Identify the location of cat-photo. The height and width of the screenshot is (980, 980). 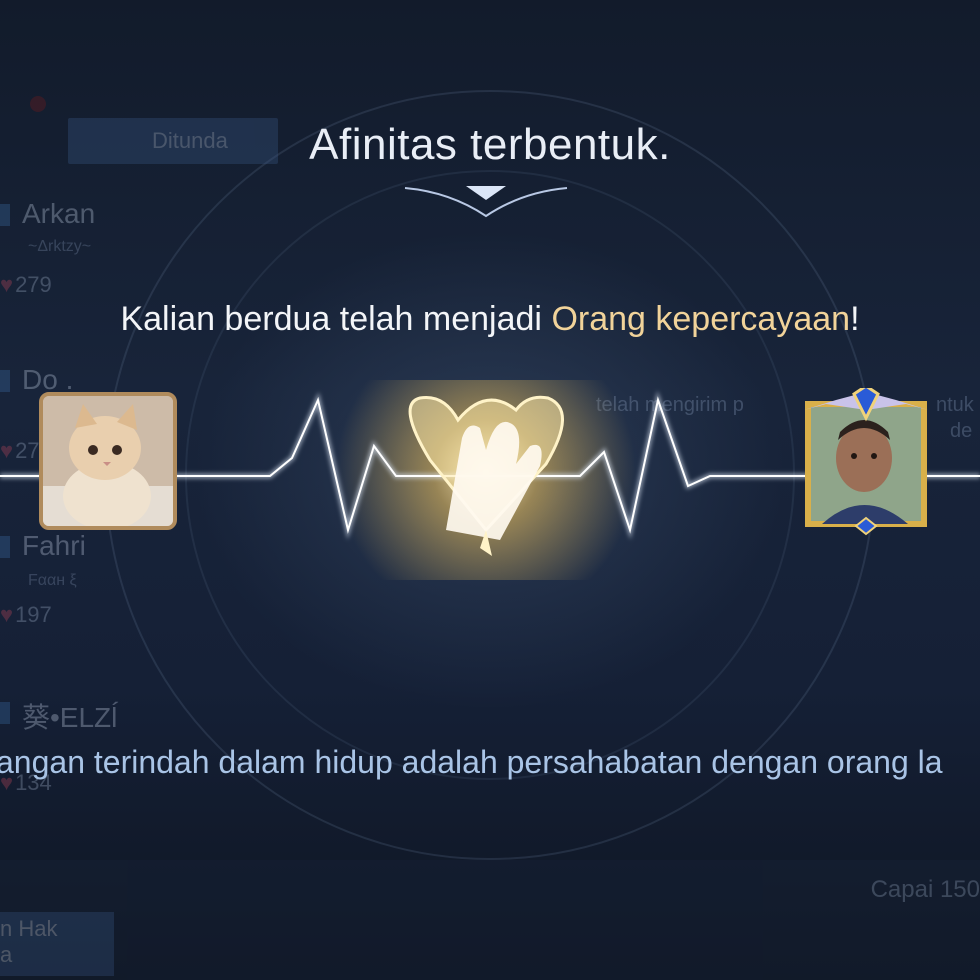
(108, 461).